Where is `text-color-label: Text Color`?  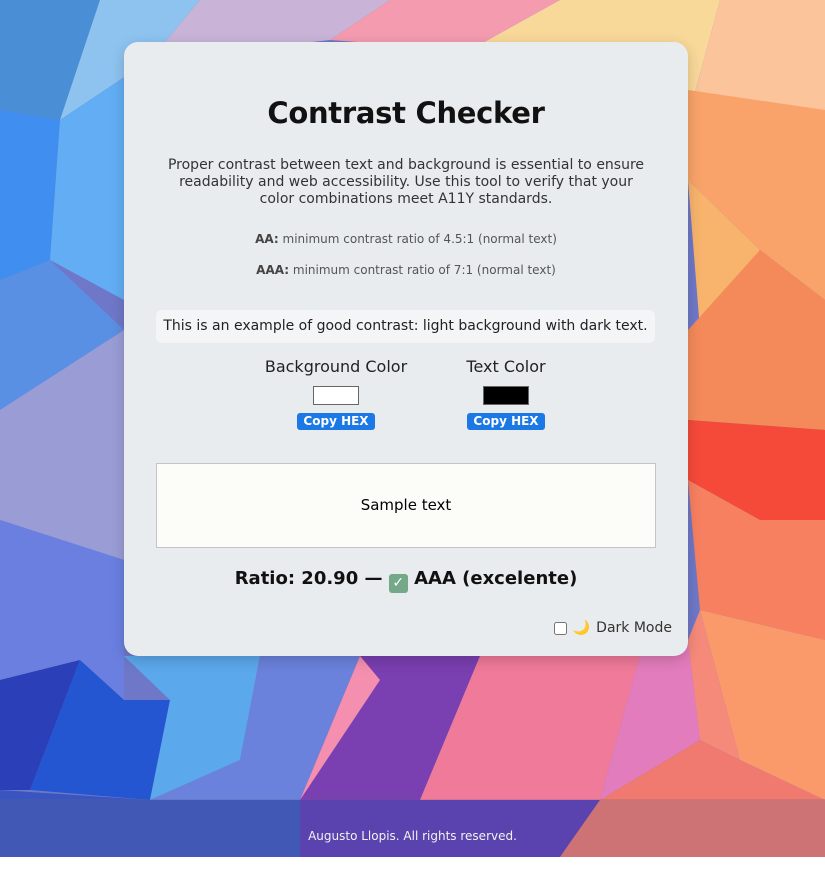
text-color-label: Text Color is located at coordinates (506, 366).